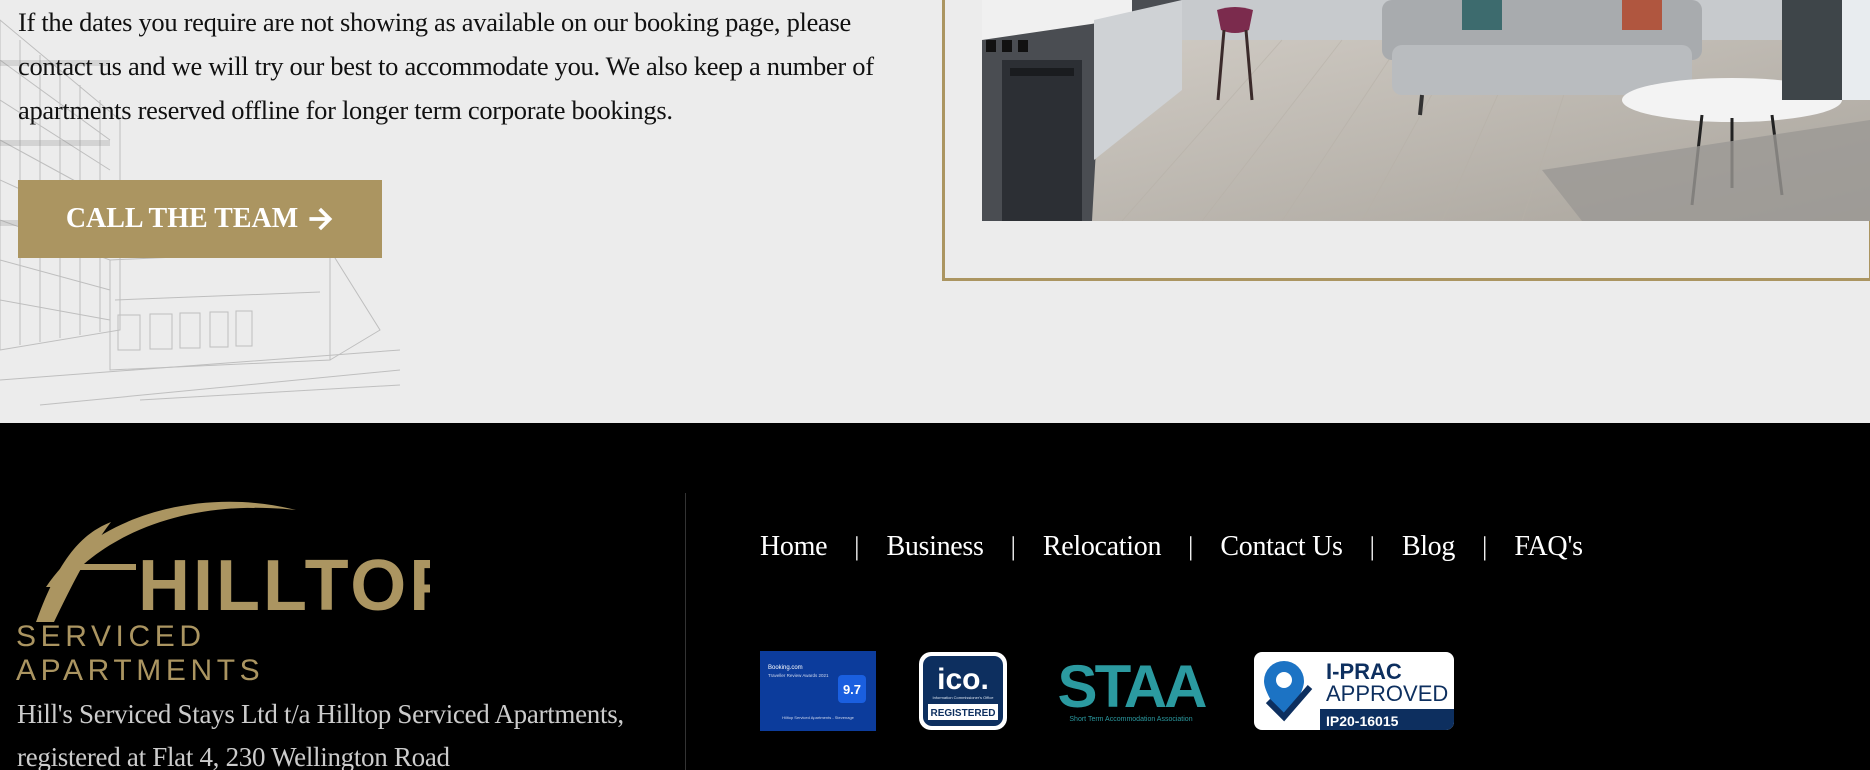 Image resolution: width=1870 pixels, height=770 pixels. What do you see at coordinates (962, 713) in the screenshot?
I see `svg-text: REGISTERED` at bounding box center [962, 713].